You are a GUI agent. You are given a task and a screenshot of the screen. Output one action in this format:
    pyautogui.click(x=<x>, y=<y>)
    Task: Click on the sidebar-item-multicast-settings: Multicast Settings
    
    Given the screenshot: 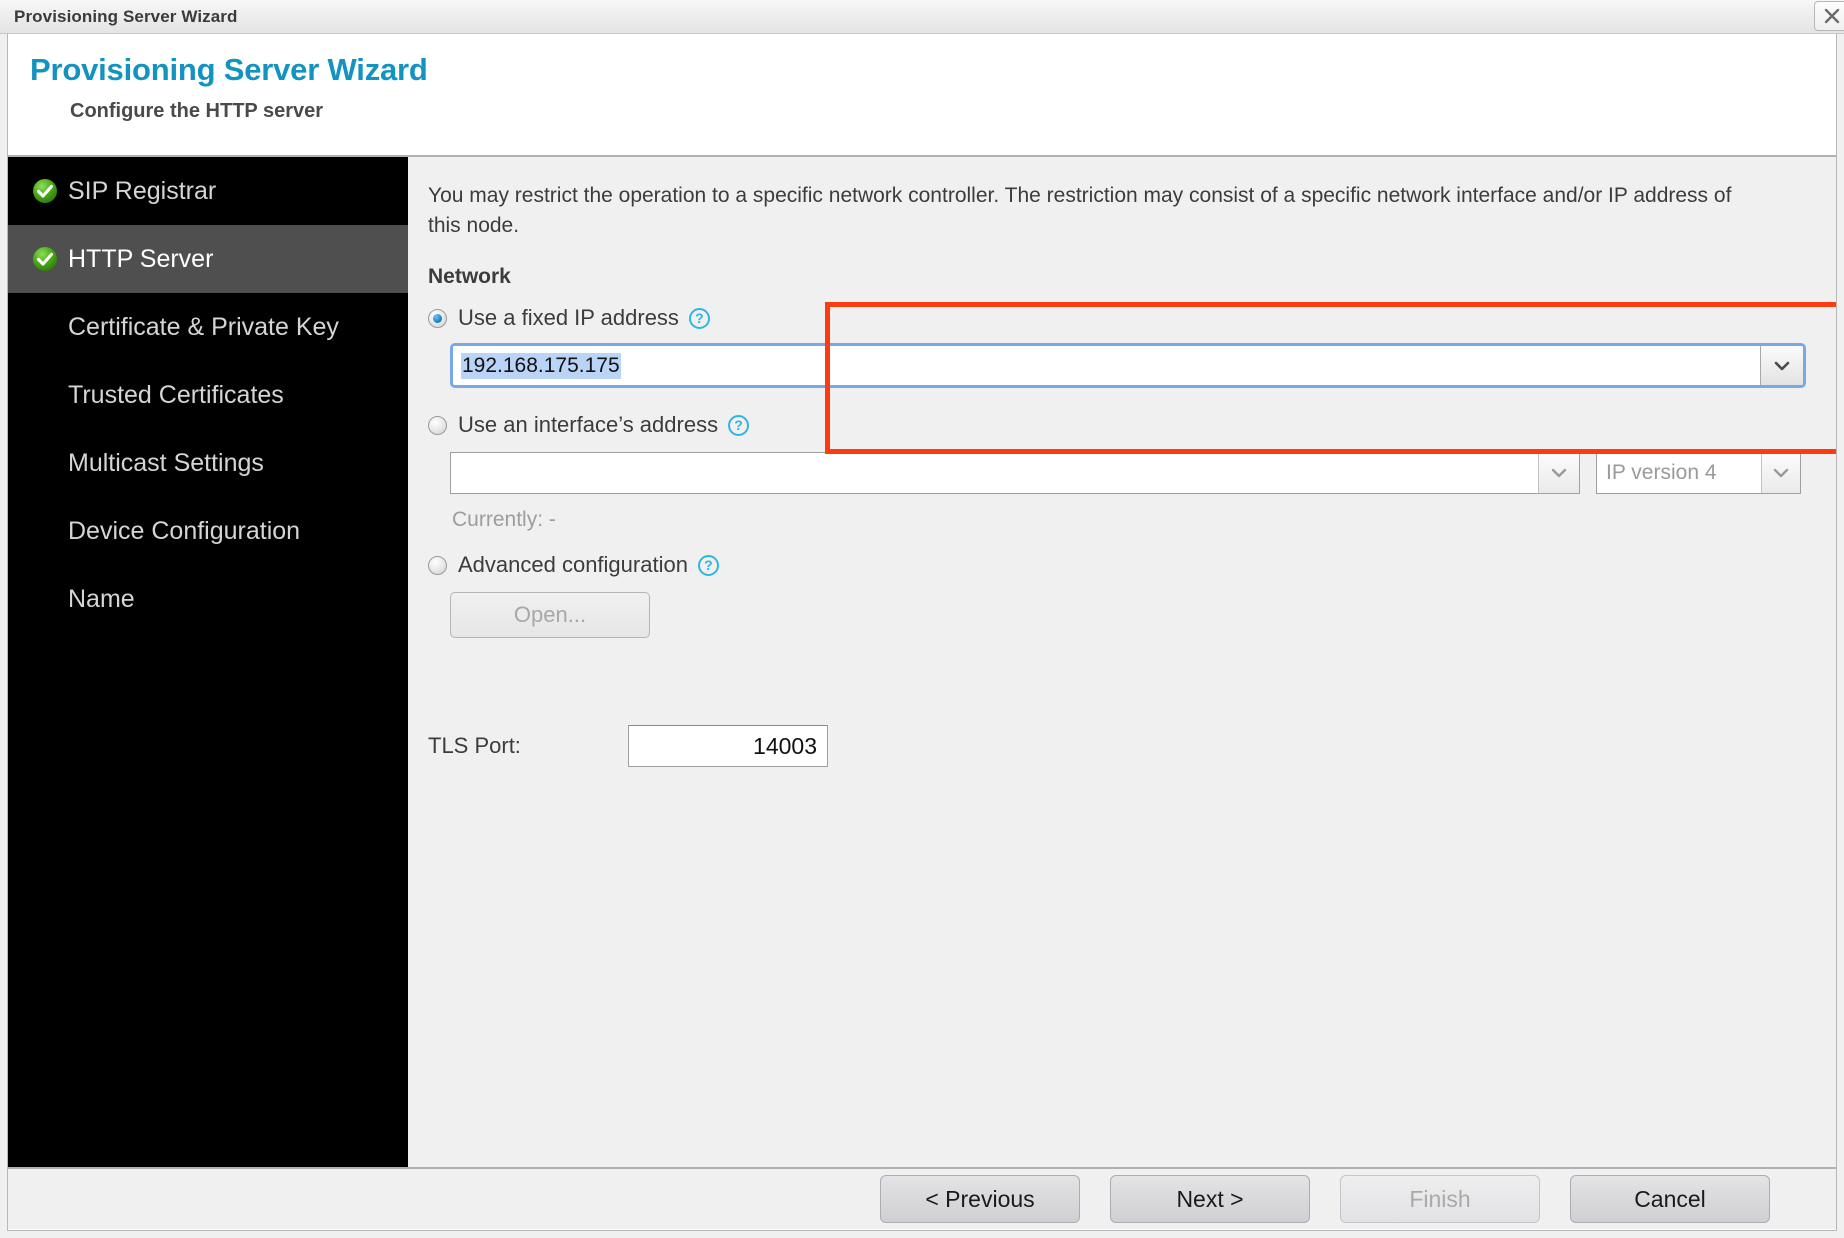 What is the action you would take?
    pyautogui.click(x=208, y=463)
    